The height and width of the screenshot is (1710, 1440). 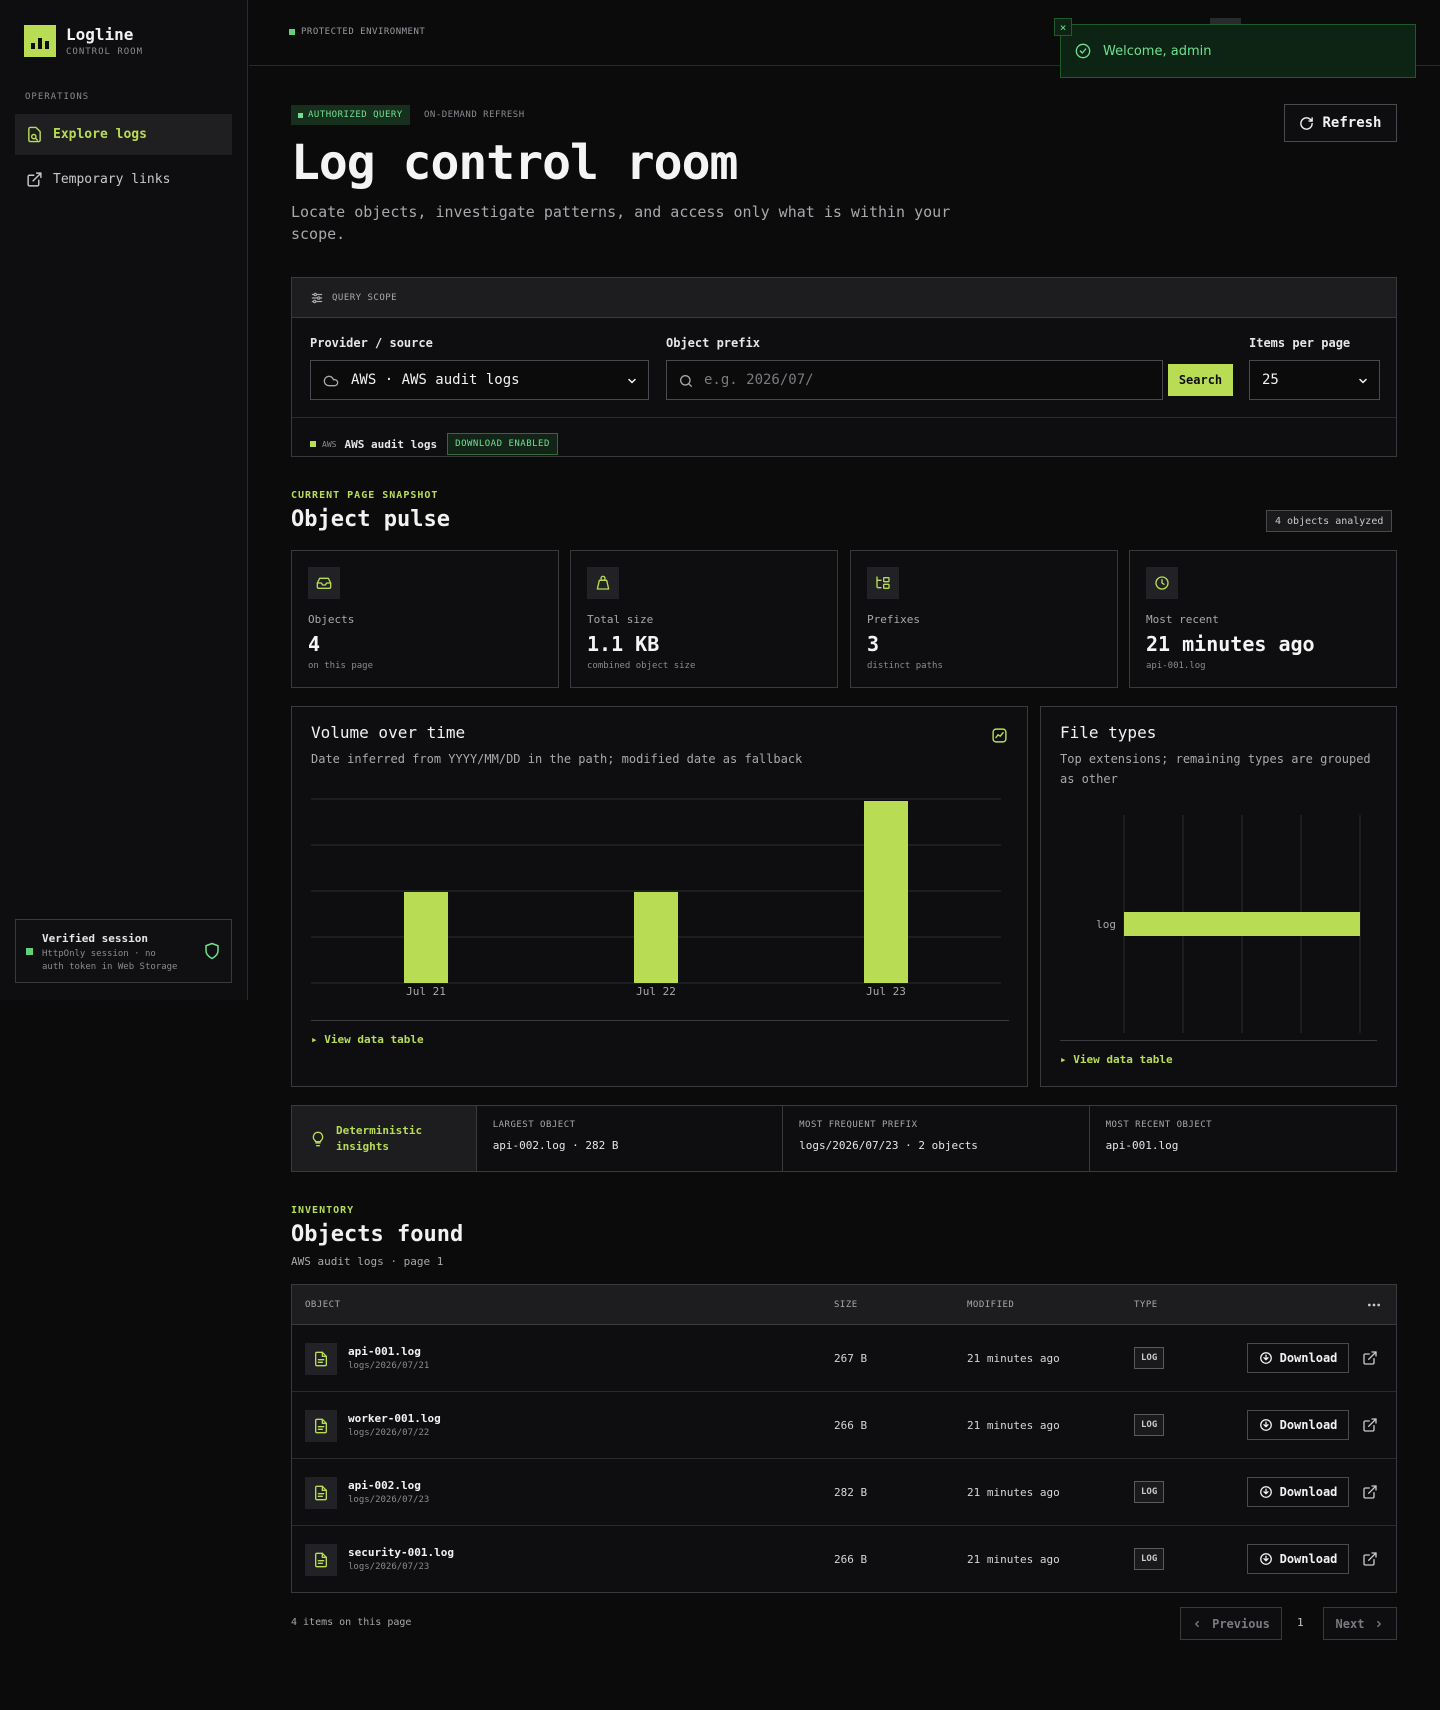 I want to click on environment-label: PROTECTED ENVIRONMENT, so click(x=363, y=32).